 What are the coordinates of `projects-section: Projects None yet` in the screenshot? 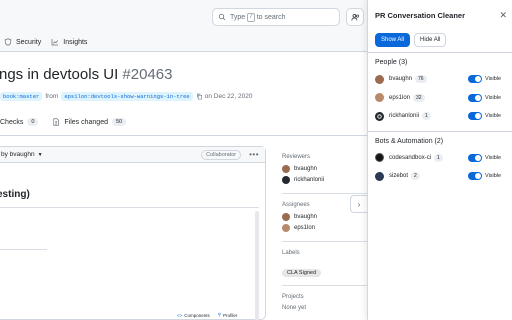 It's located at (324, 302).